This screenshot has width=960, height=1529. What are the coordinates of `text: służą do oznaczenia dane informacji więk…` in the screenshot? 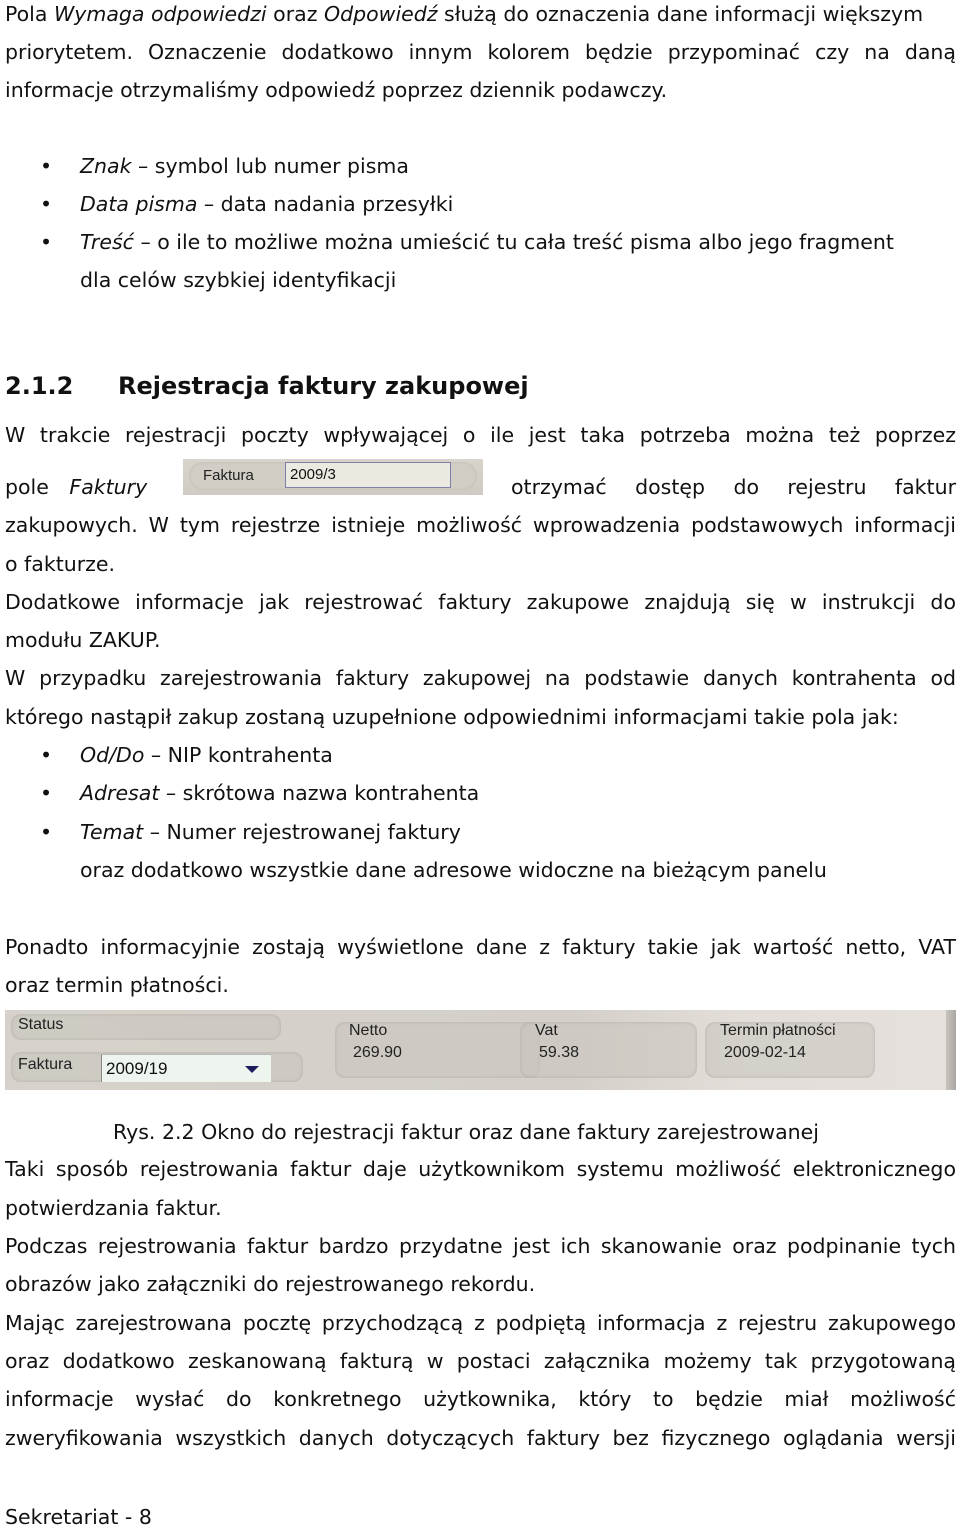 It's located at (680, 14).